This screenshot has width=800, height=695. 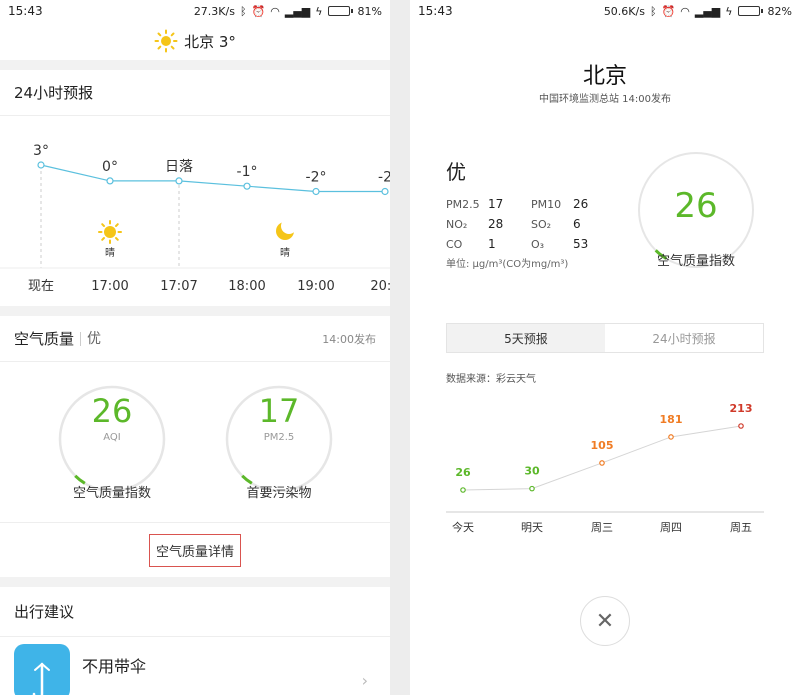 I want to click on aqi-line, so click(x=602, y=458).